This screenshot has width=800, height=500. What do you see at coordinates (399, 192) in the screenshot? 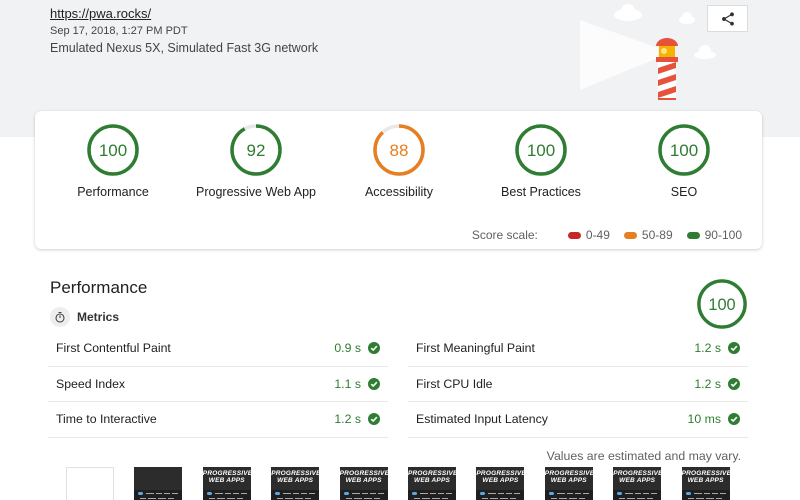
I see `gauge-label: Accessibility` at bounding box center [399, 192].